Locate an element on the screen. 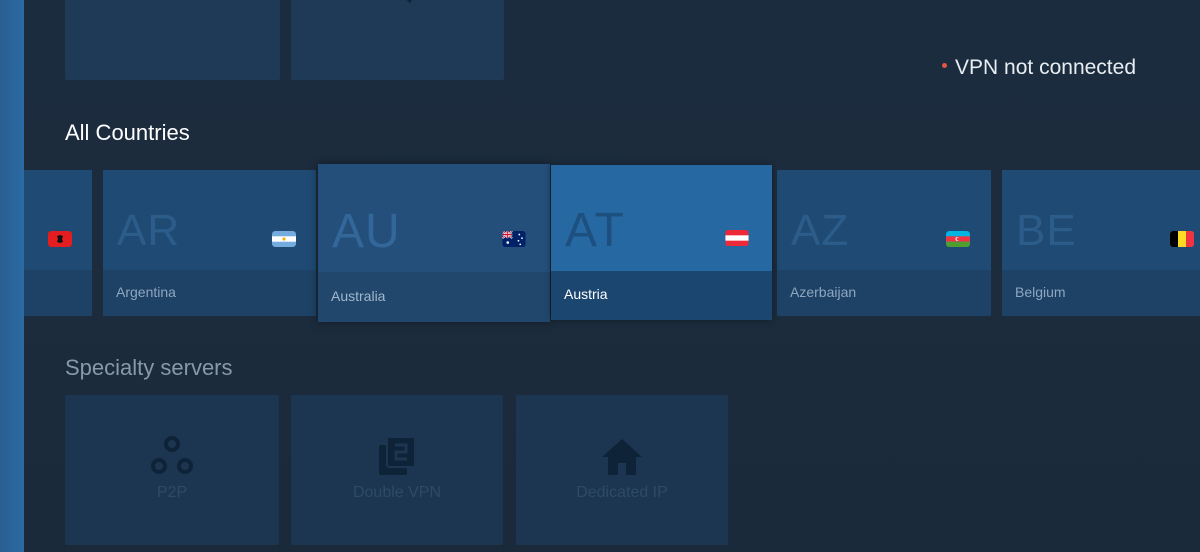 The height and width of the screenshot is (552, 1200). card-bottom: Belgium is located at coordinates (1101, 293).